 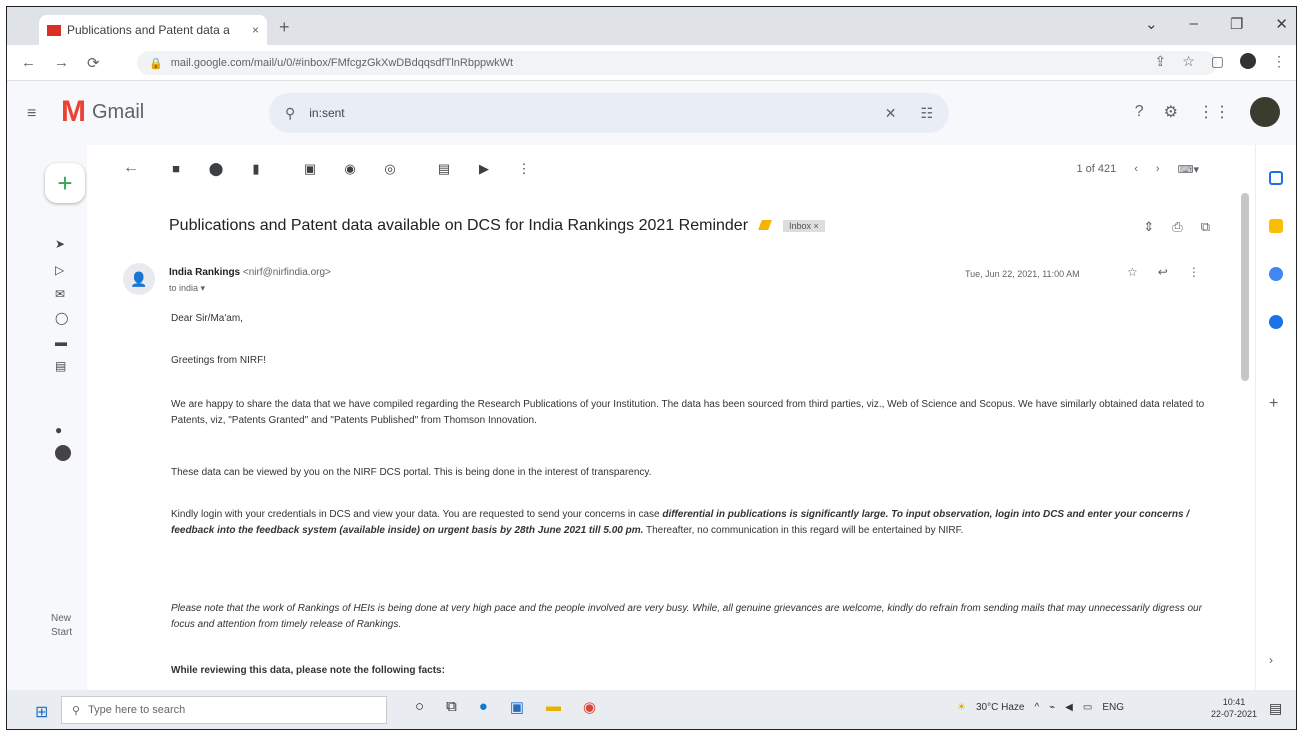 What do you see at coordinates (256, 169) in the screenshot?
I see `delete-icon: ▮` at bounding box center [256, 169].